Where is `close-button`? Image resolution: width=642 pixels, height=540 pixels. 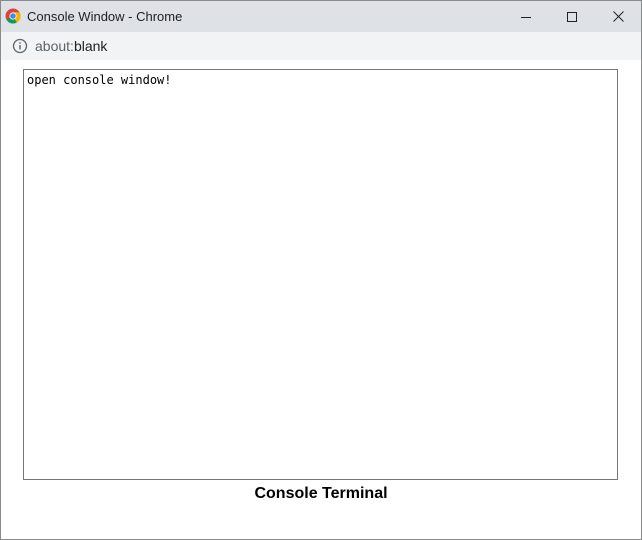
close-button is located at coordinates (618, 16).